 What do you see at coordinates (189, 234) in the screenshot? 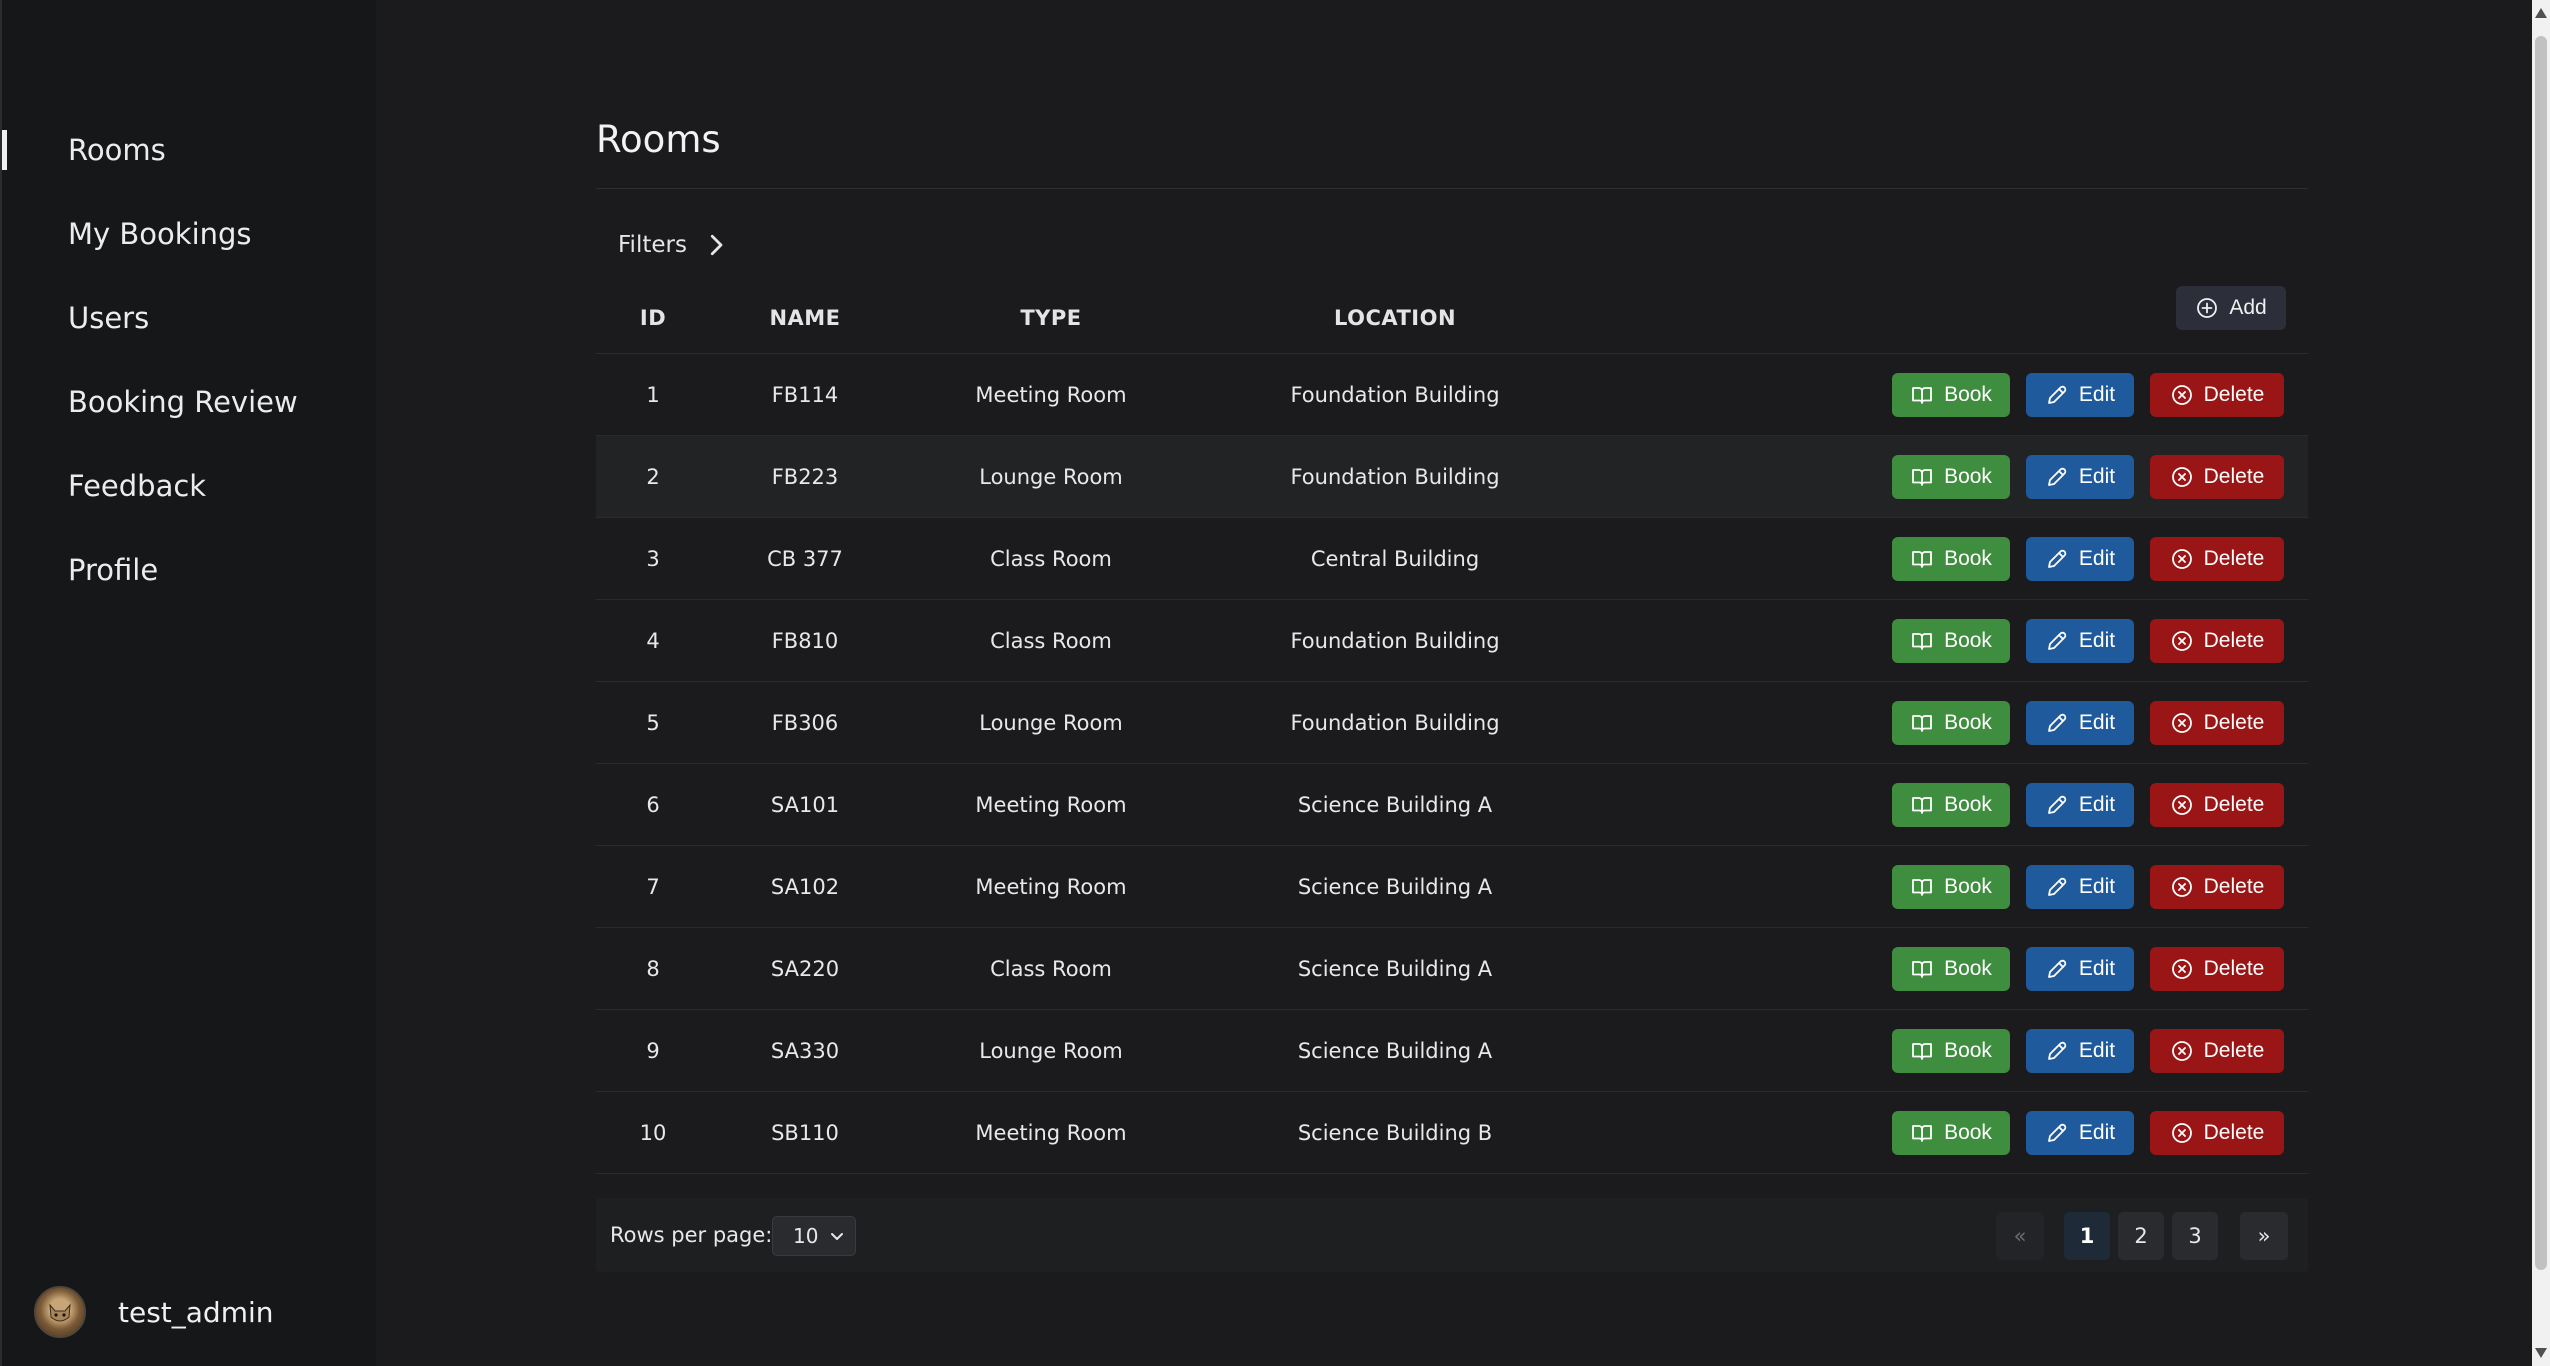
I see `sidebar-item-my-bookings: My Bookings` at bounding box center [189, 234].